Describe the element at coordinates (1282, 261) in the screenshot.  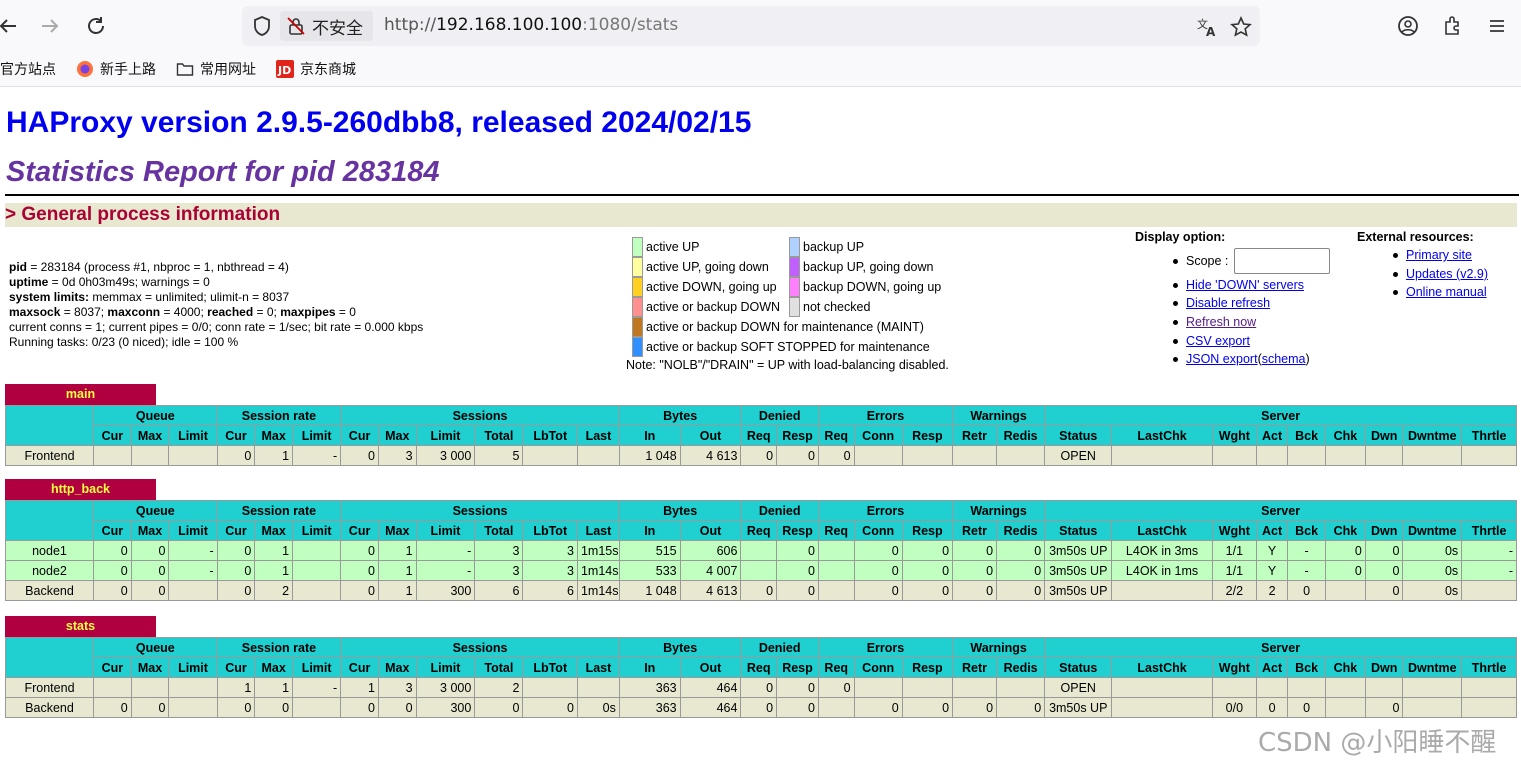
I see `scope-input` at that location.